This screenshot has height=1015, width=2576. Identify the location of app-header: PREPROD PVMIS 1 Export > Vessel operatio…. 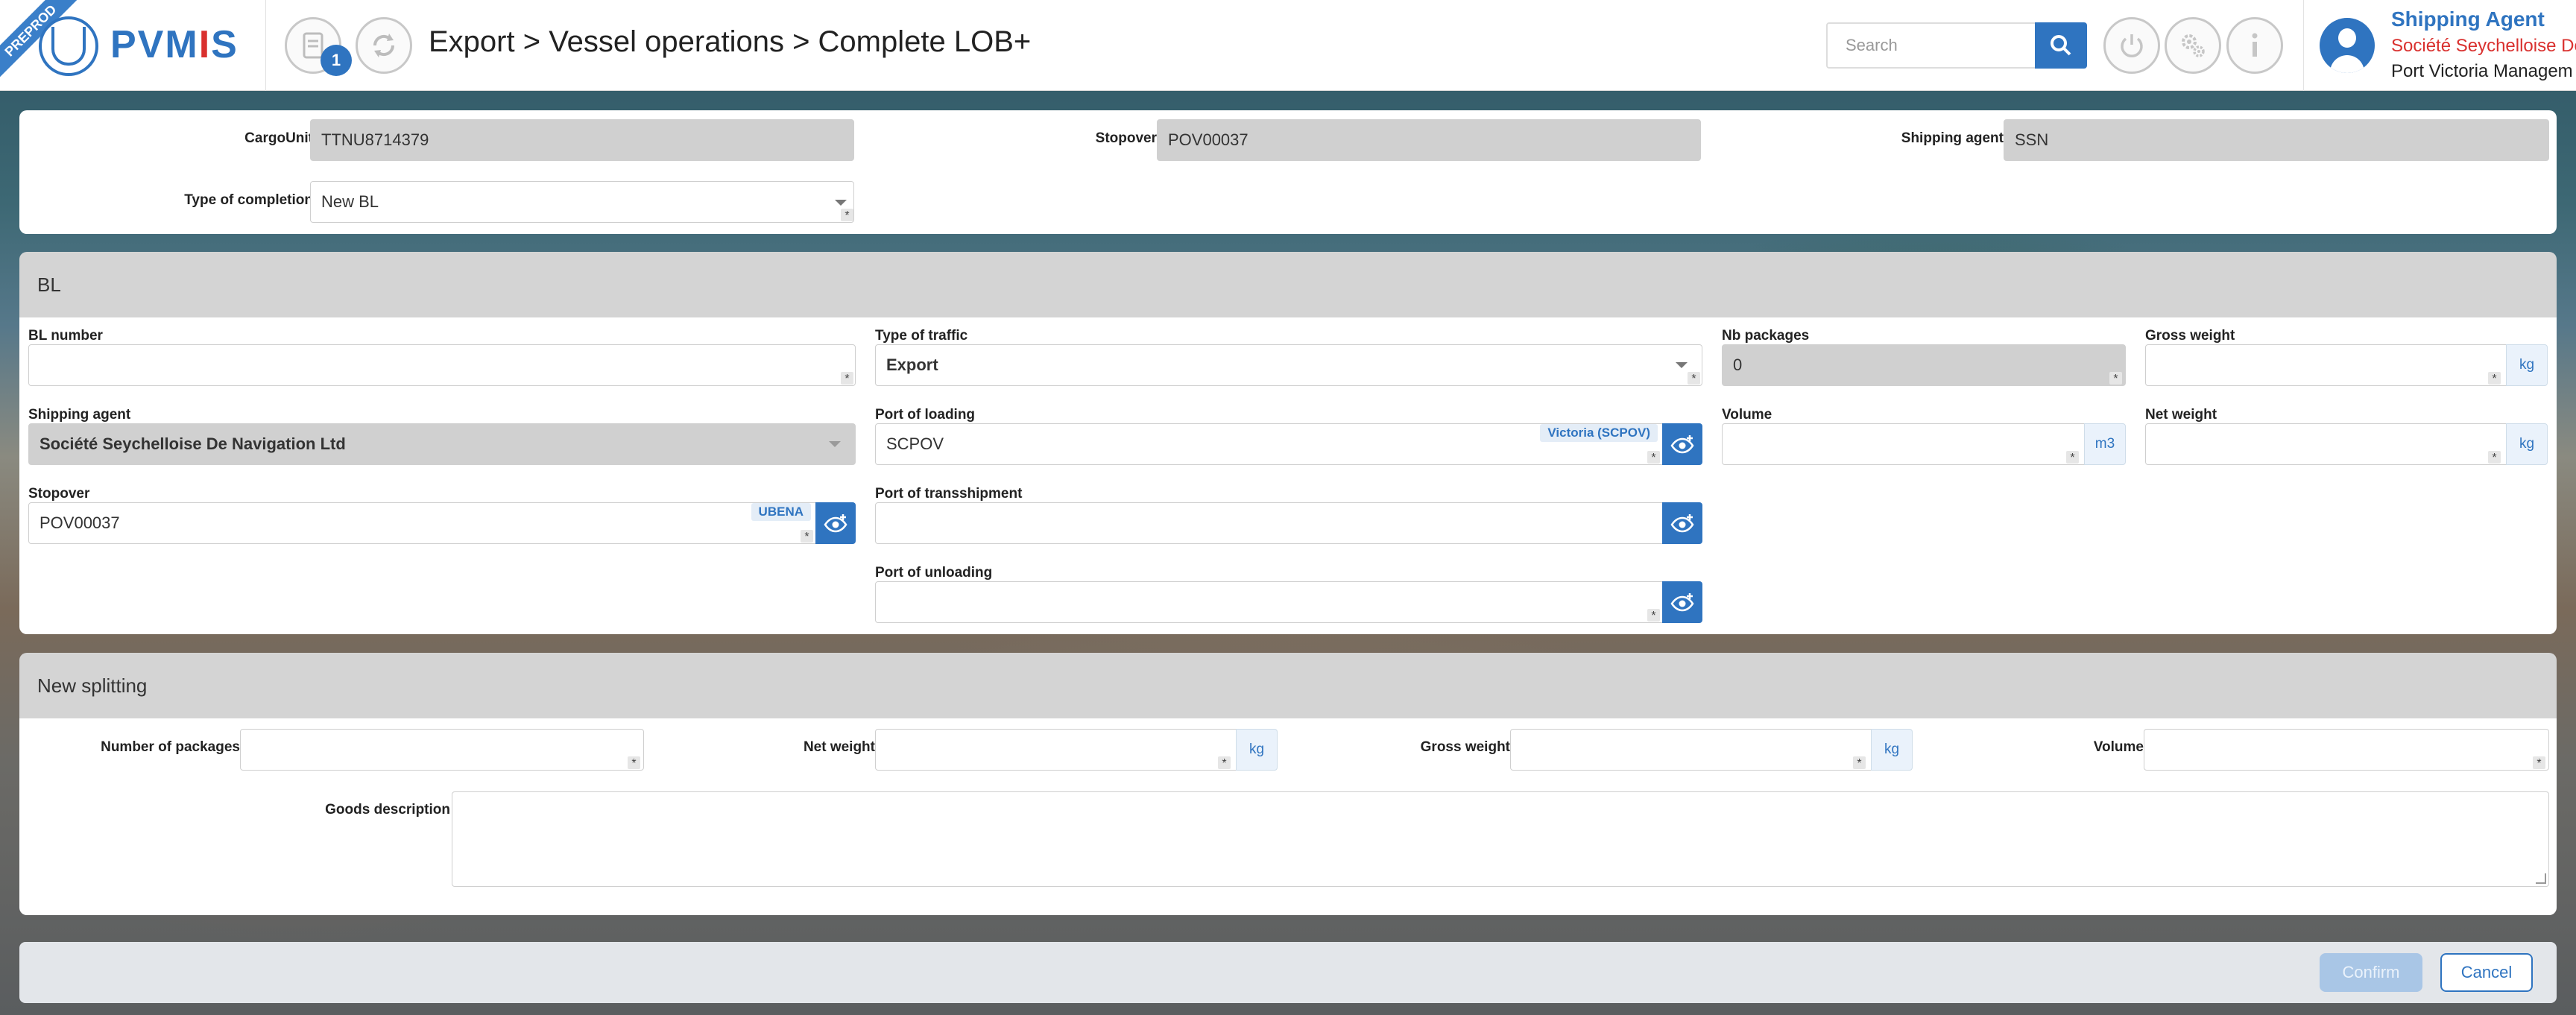
(1288, 46).